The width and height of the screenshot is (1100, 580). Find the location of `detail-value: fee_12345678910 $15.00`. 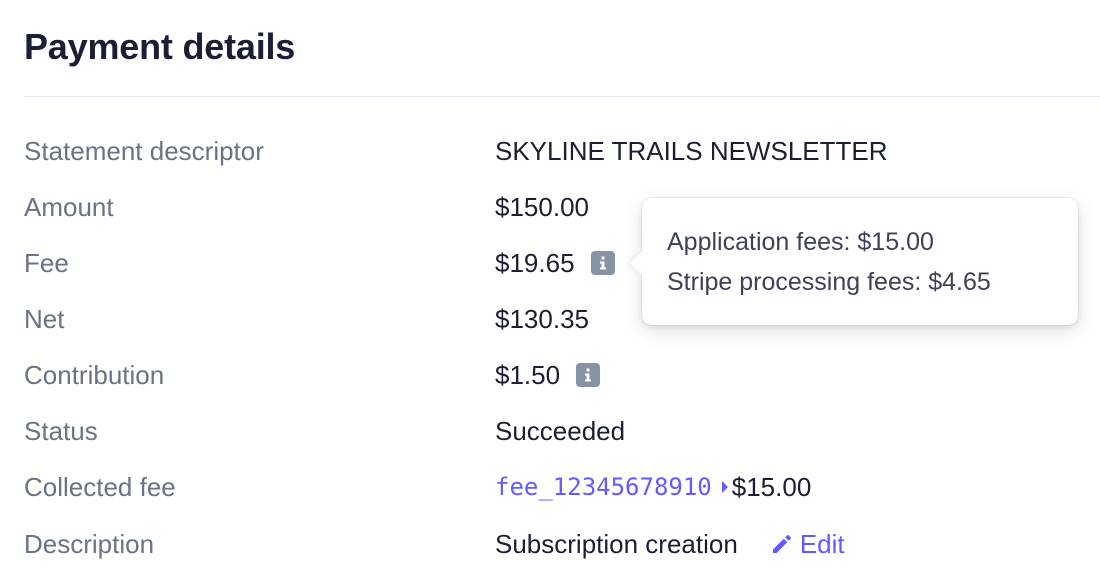

detail-value: fee_12345678910 $15.00 is located at coordinates (653, 487).